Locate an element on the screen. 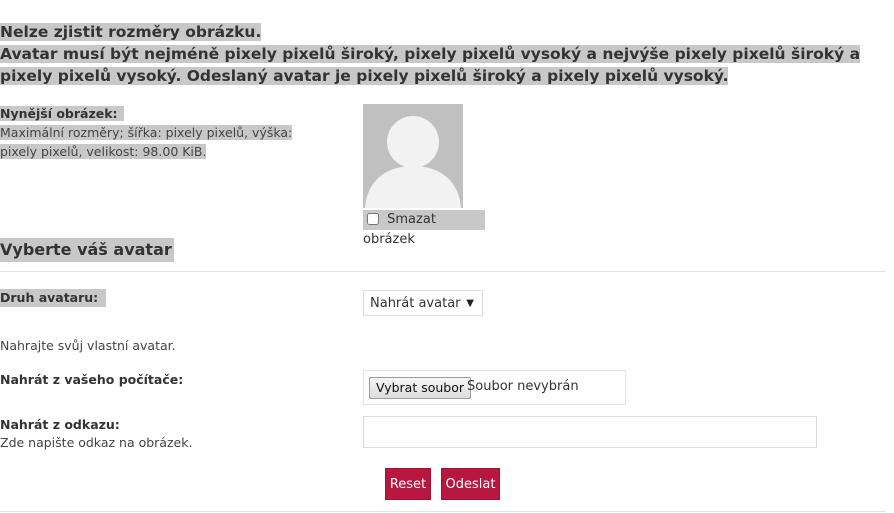 The width and height of the screenshot is (894, 513). delete-avatar-row: Smazat obrázek is located at coordinates (424, 228).